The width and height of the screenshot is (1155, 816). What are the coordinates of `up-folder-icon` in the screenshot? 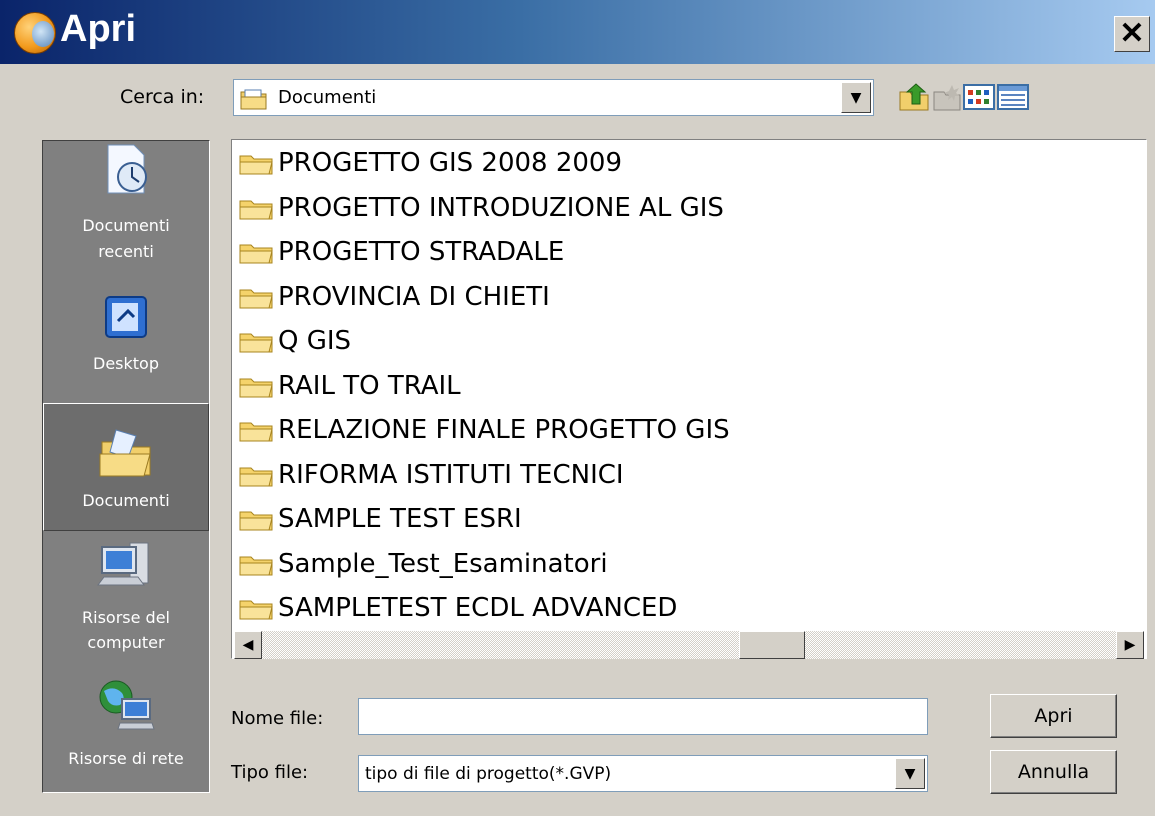 It's located at (915, 97).